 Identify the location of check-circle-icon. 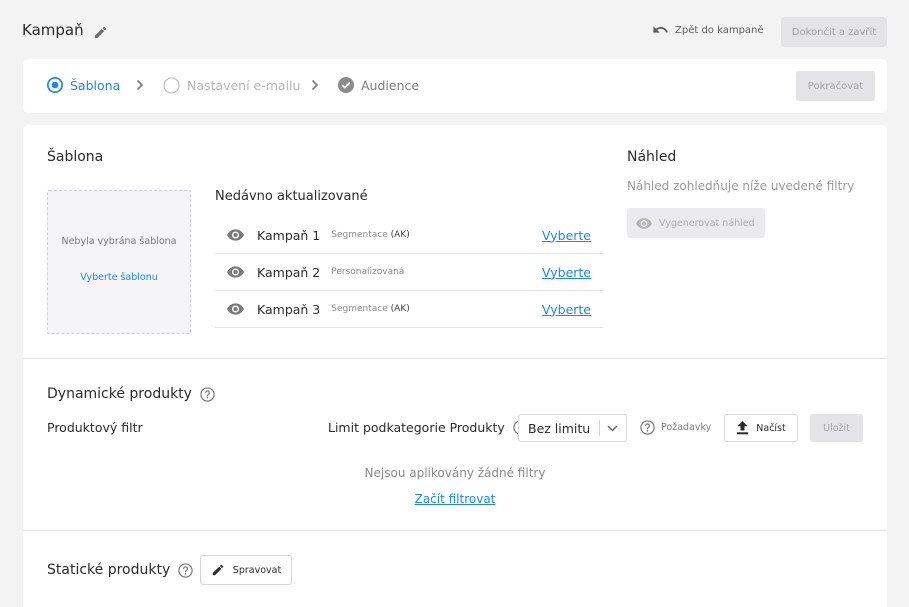
(346, 85).